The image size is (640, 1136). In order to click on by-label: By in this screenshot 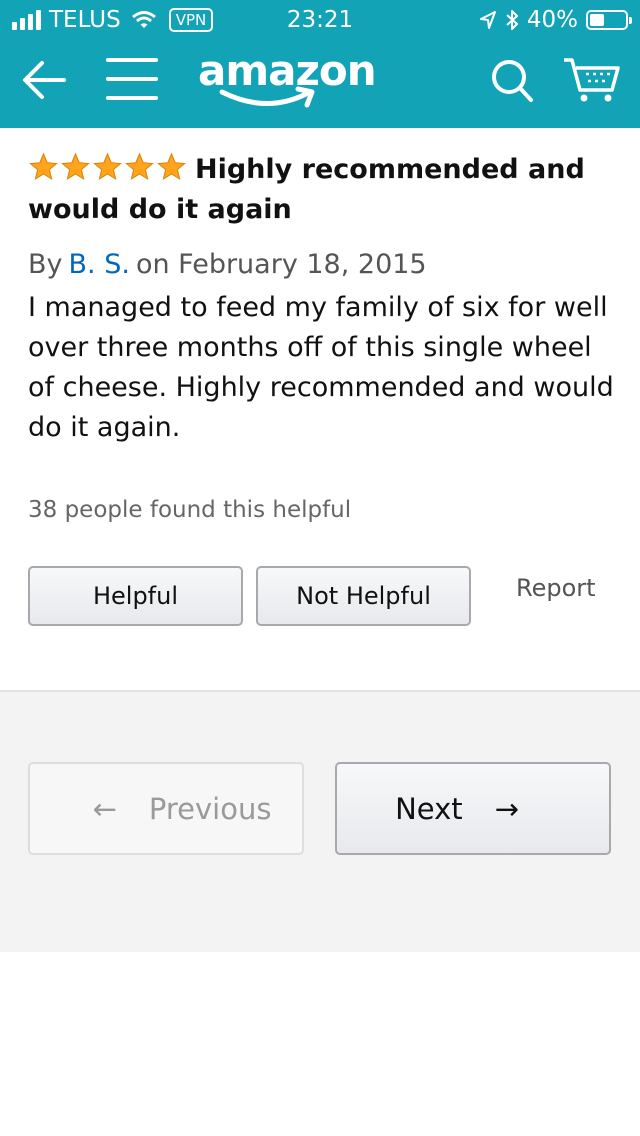, I will do `click(45, 264)`.